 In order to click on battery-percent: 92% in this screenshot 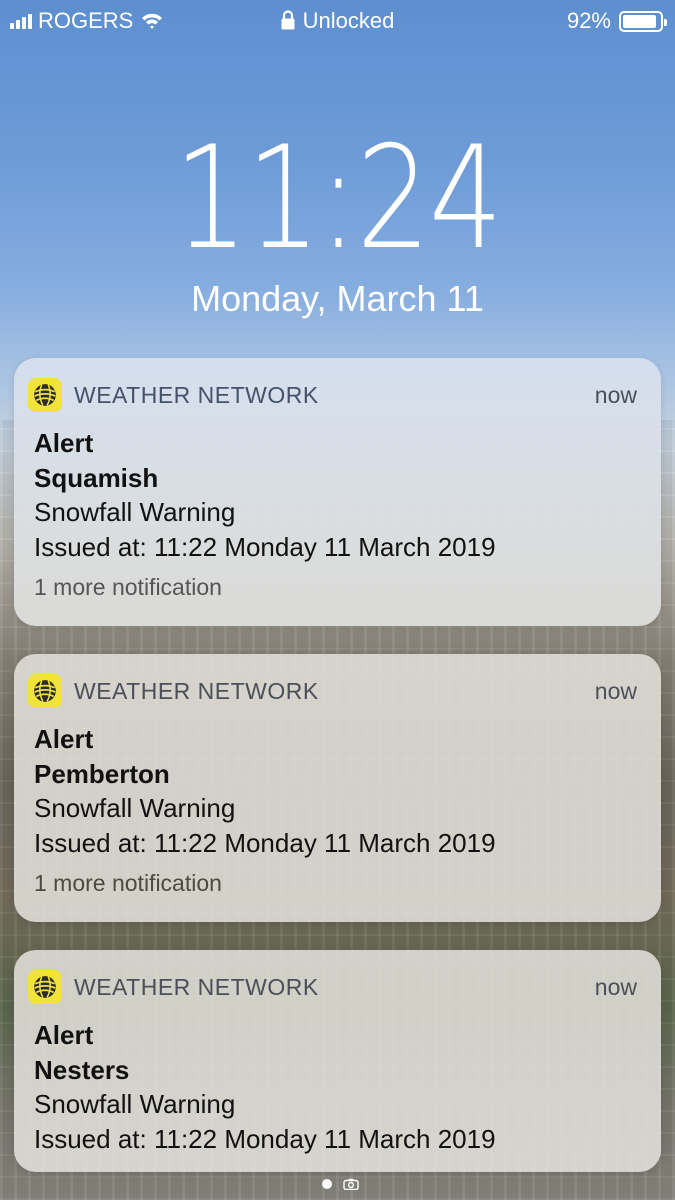, I will do `click(588, 20)`.